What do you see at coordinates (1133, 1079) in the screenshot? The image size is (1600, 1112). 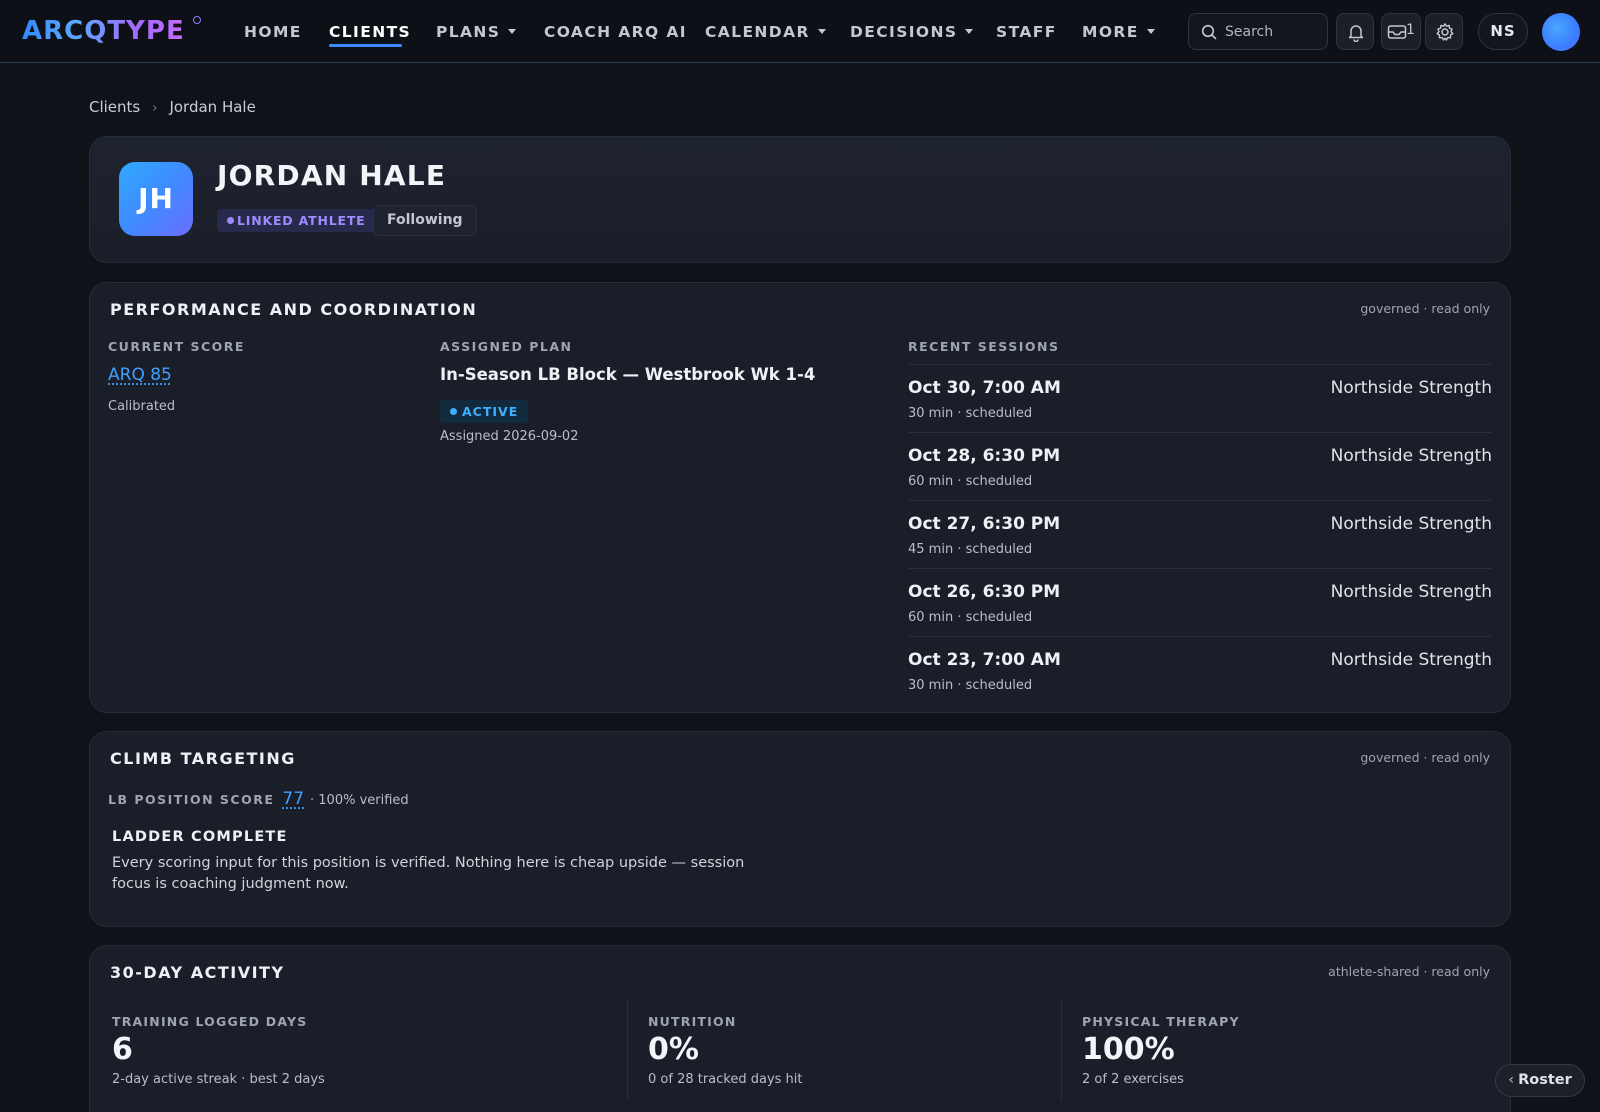 I see `stat-detail: 2 of 2 exercises` at bounding box center [1133, 1079].